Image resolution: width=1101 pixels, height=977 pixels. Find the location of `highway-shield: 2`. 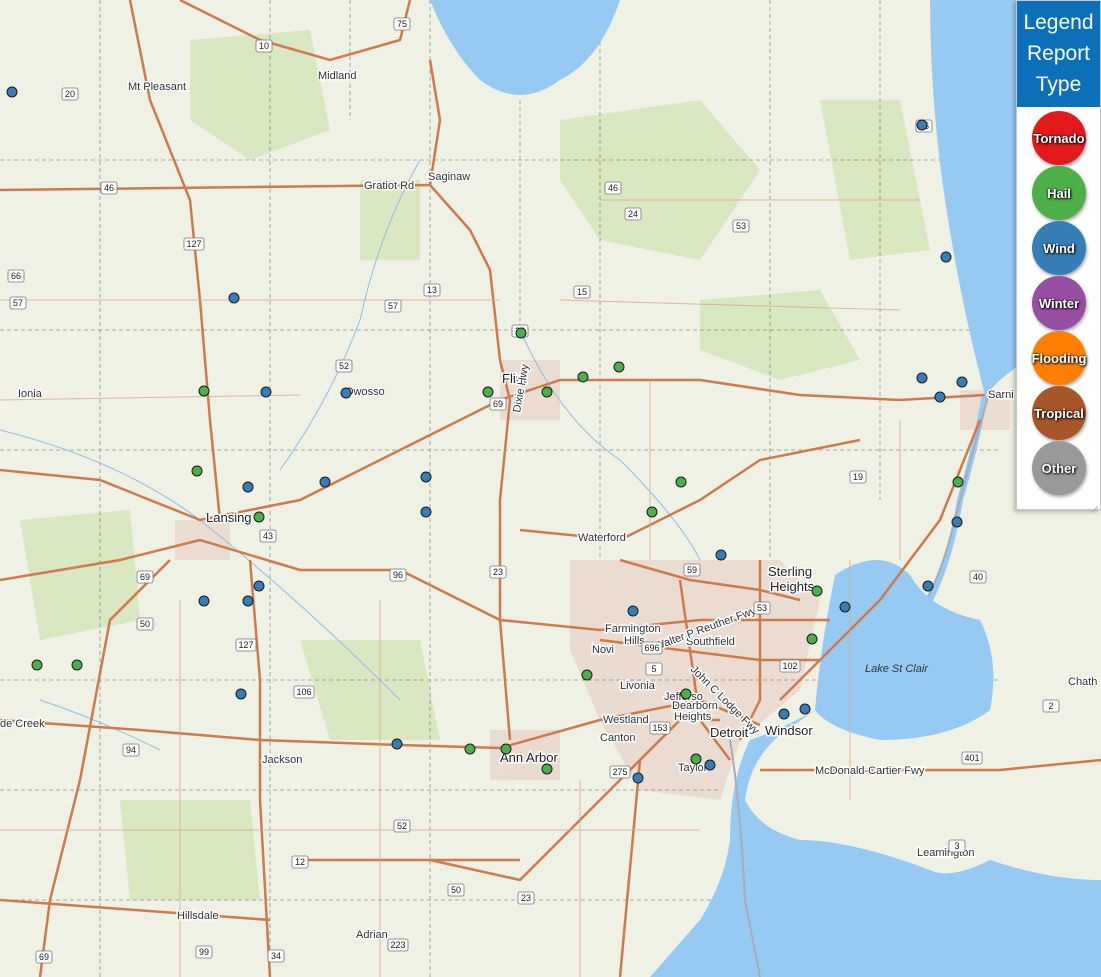

highway-shield: 2 is located at coordinates (1051, 706).